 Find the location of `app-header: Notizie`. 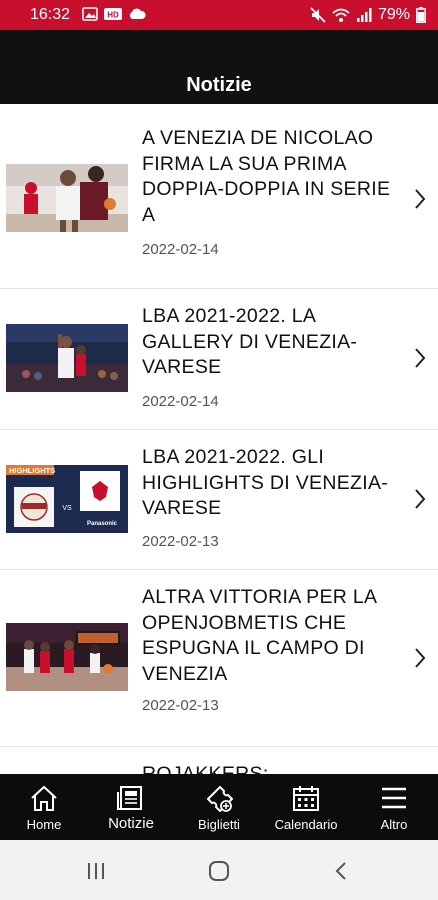

app-header: Notizie is located at coordinates (219, 67).